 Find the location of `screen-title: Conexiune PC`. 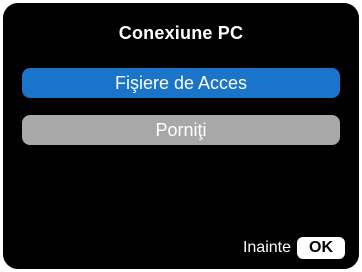

screen-title: Conexiune PC is located at coordinates (181, 33).